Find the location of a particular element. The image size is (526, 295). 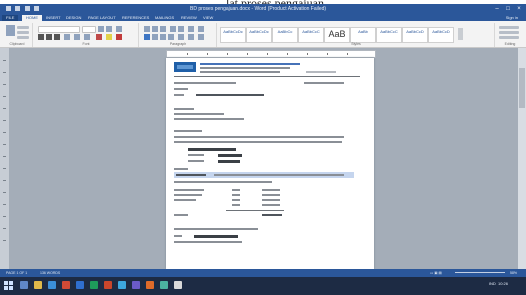

letter-subject is located at coordinates (230, 95).